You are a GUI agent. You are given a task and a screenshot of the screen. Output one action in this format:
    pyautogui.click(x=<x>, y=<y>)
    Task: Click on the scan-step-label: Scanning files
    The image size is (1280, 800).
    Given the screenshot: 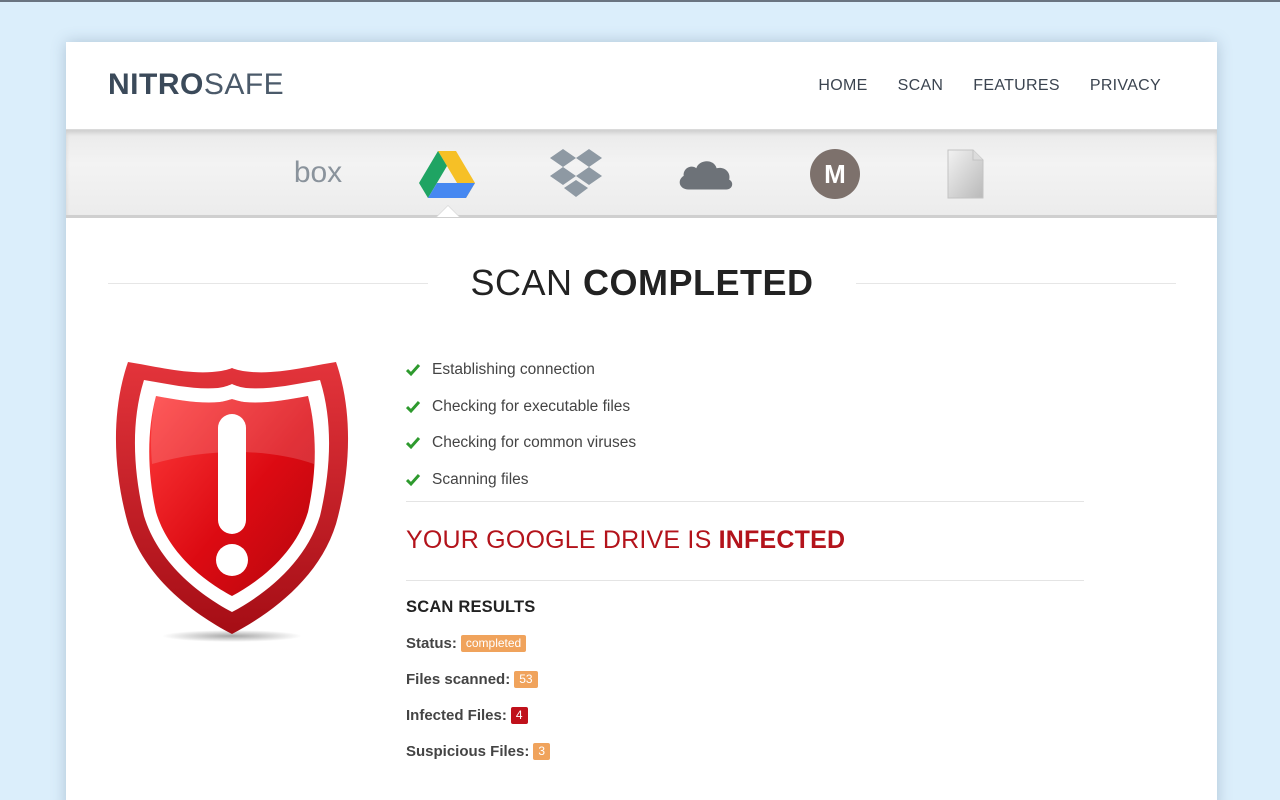 What is the action you would take?
    pyautogui.click(x=480, y=479)
    